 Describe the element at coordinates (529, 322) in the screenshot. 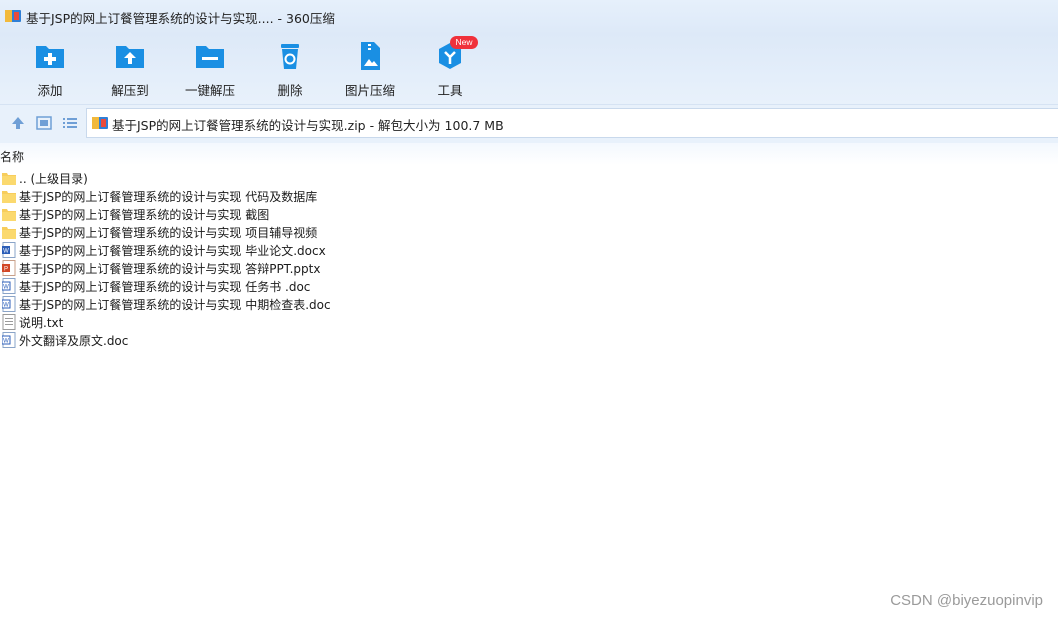

I see `list-item: 说明.txt` at that location.